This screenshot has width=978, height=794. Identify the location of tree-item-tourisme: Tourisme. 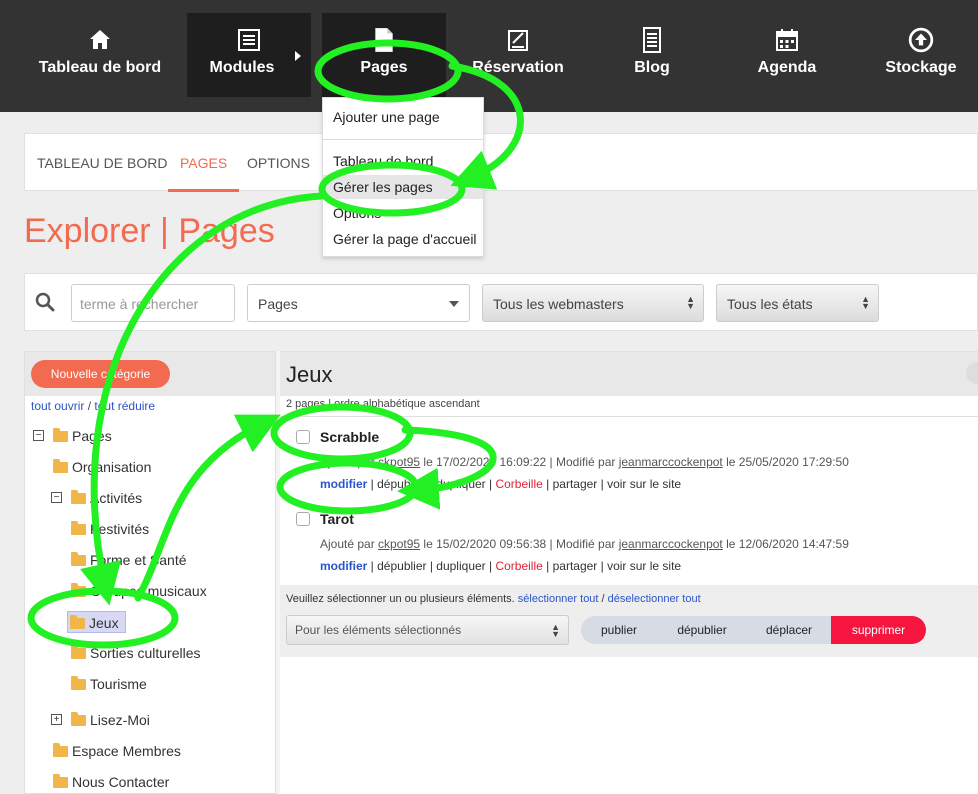
(109, 684).